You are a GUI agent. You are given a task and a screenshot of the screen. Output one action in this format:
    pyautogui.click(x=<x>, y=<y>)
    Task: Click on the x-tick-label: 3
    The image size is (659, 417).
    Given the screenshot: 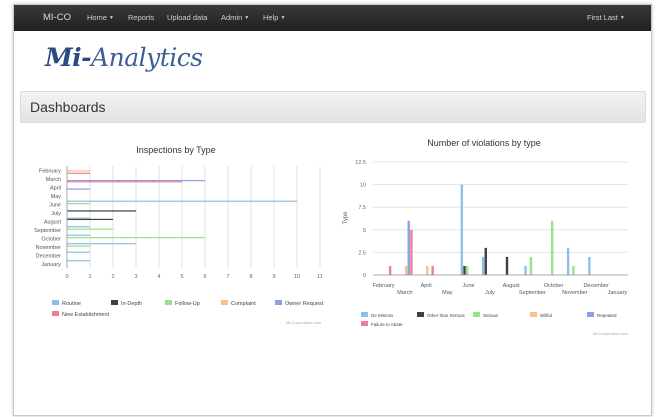 What is the action you would take?
    pyautogui.click(x=135, y=277)
    